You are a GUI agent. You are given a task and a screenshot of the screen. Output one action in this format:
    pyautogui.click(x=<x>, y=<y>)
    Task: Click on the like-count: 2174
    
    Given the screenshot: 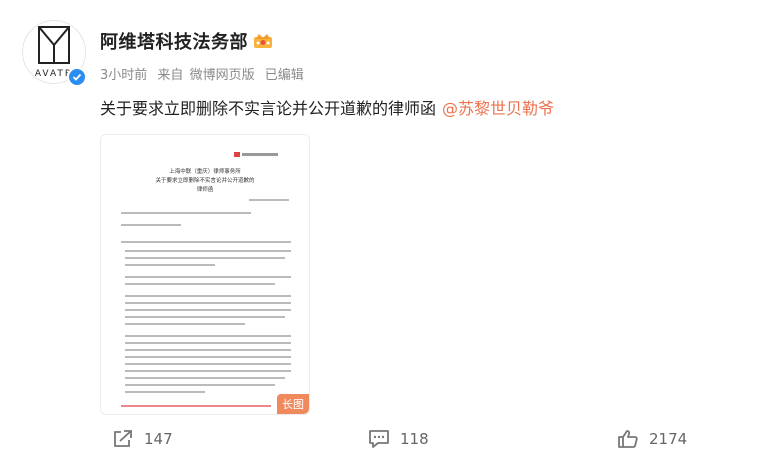 What is the action you would take?
    pyautogui.click(x=668, y=439)
    